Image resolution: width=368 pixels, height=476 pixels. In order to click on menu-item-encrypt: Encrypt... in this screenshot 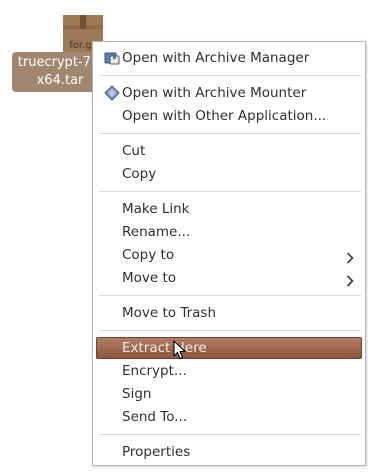, I will do `click(229, 371)`.